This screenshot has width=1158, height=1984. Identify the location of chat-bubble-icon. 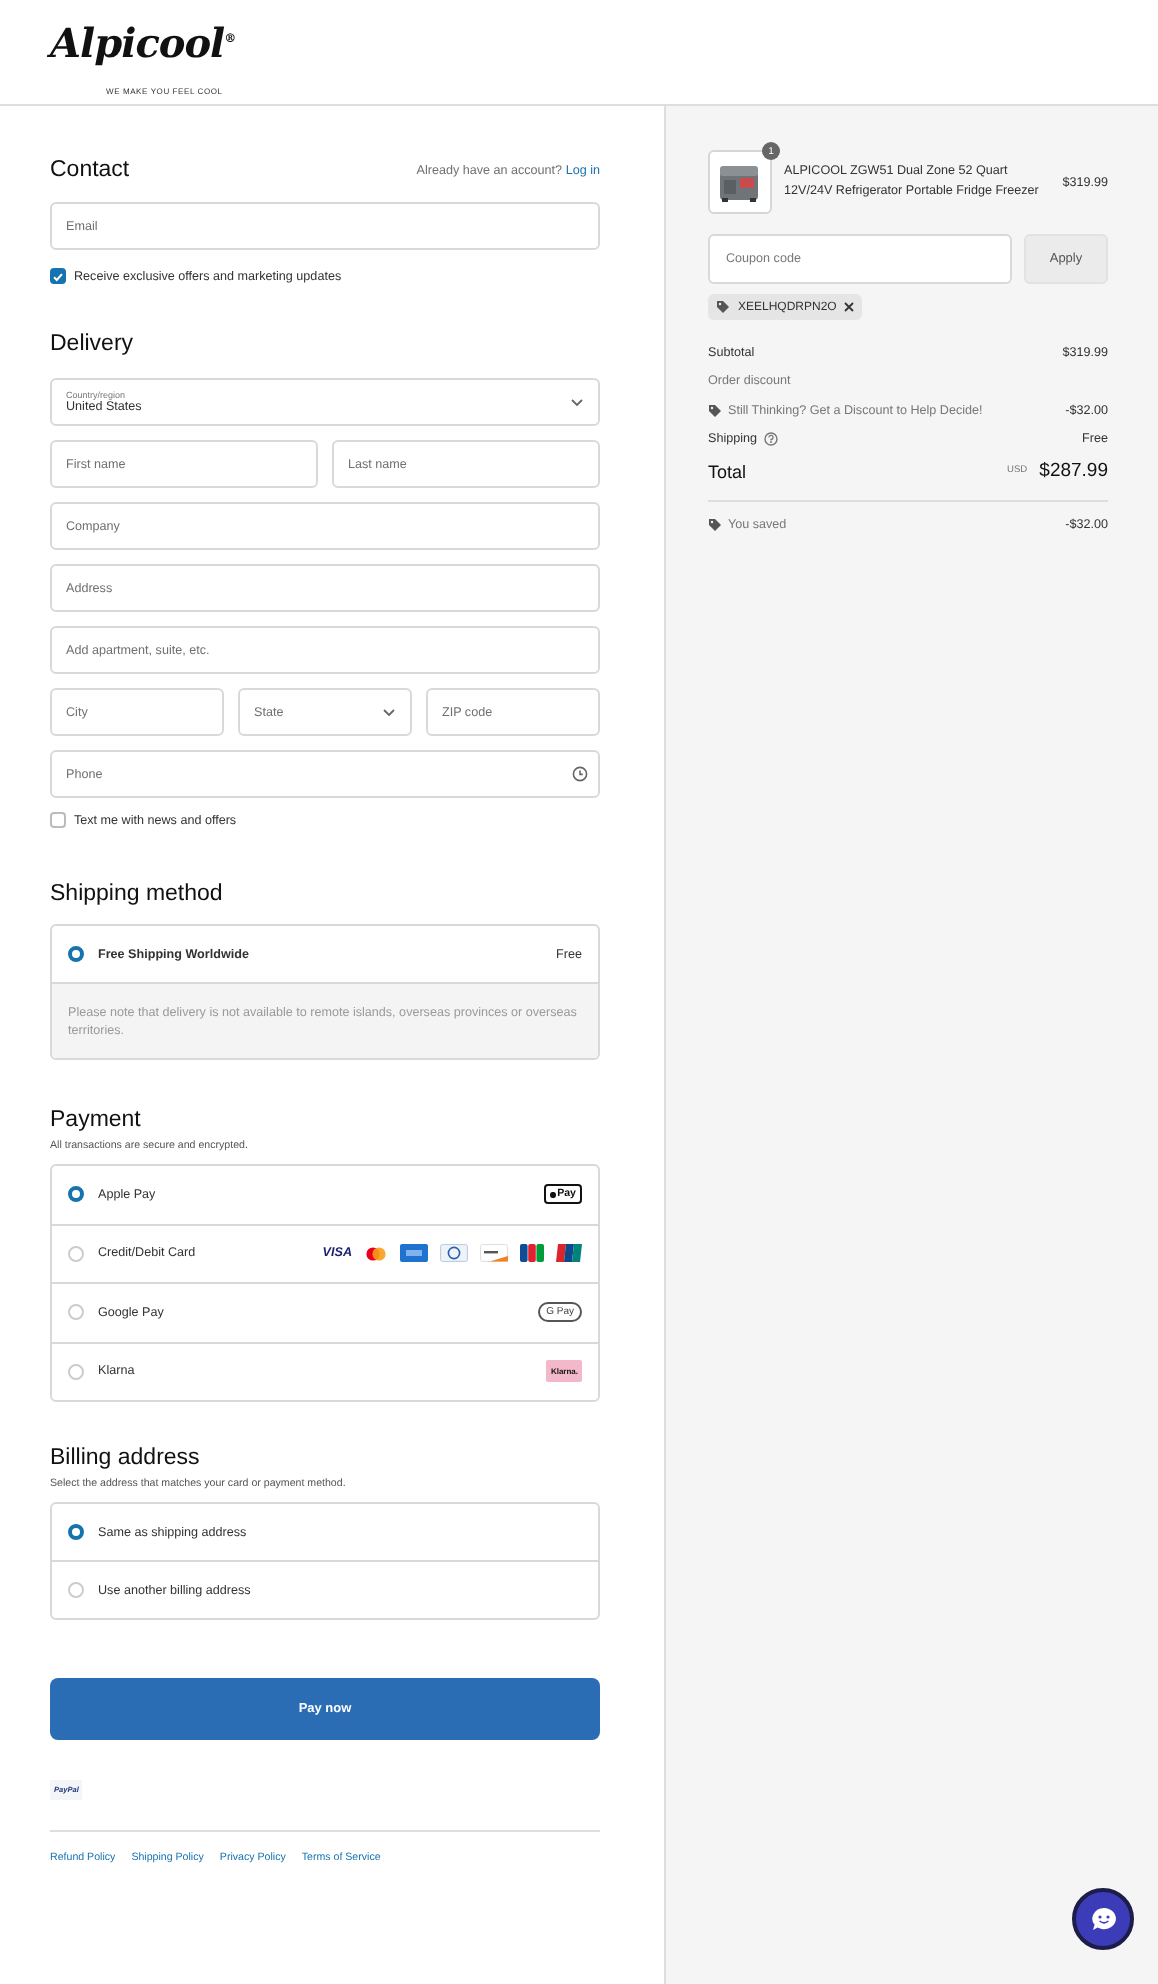
(1103, 1919).